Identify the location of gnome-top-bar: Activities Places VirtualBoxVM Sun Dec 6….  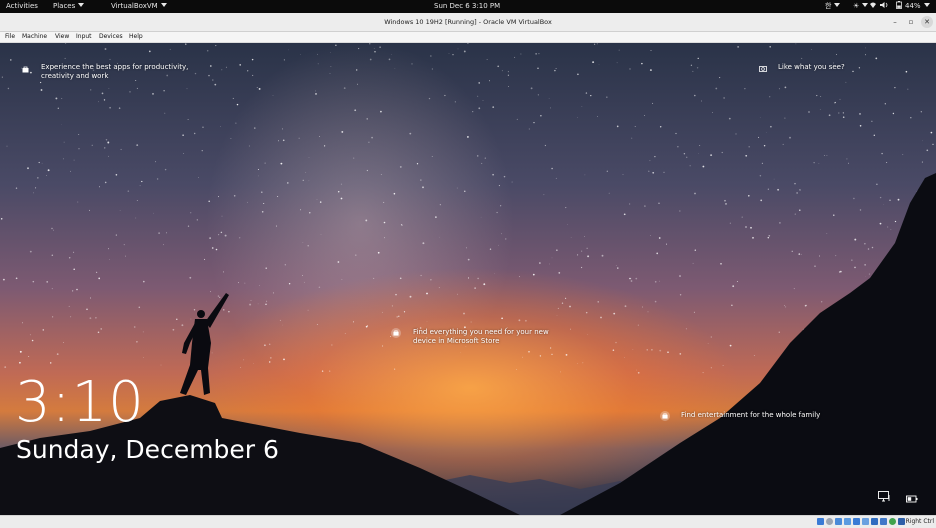
(468, 6).